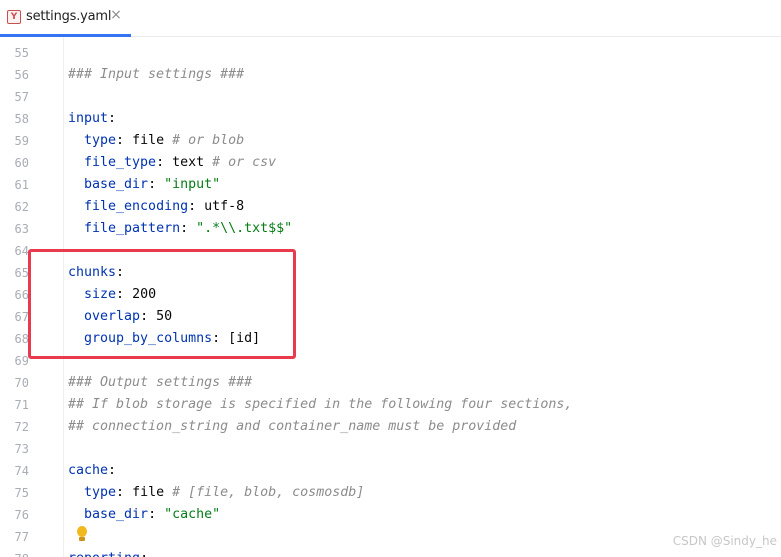  I want to click on tab-settings-yaml: Y settings.yaml ×, so click(65, 18).